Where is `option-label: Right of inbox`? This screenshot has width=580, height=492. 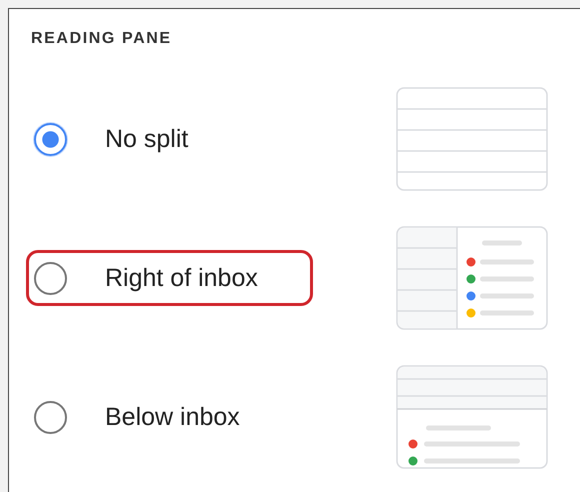
option-label: Right of inbox is located at coordinates (181, 278).